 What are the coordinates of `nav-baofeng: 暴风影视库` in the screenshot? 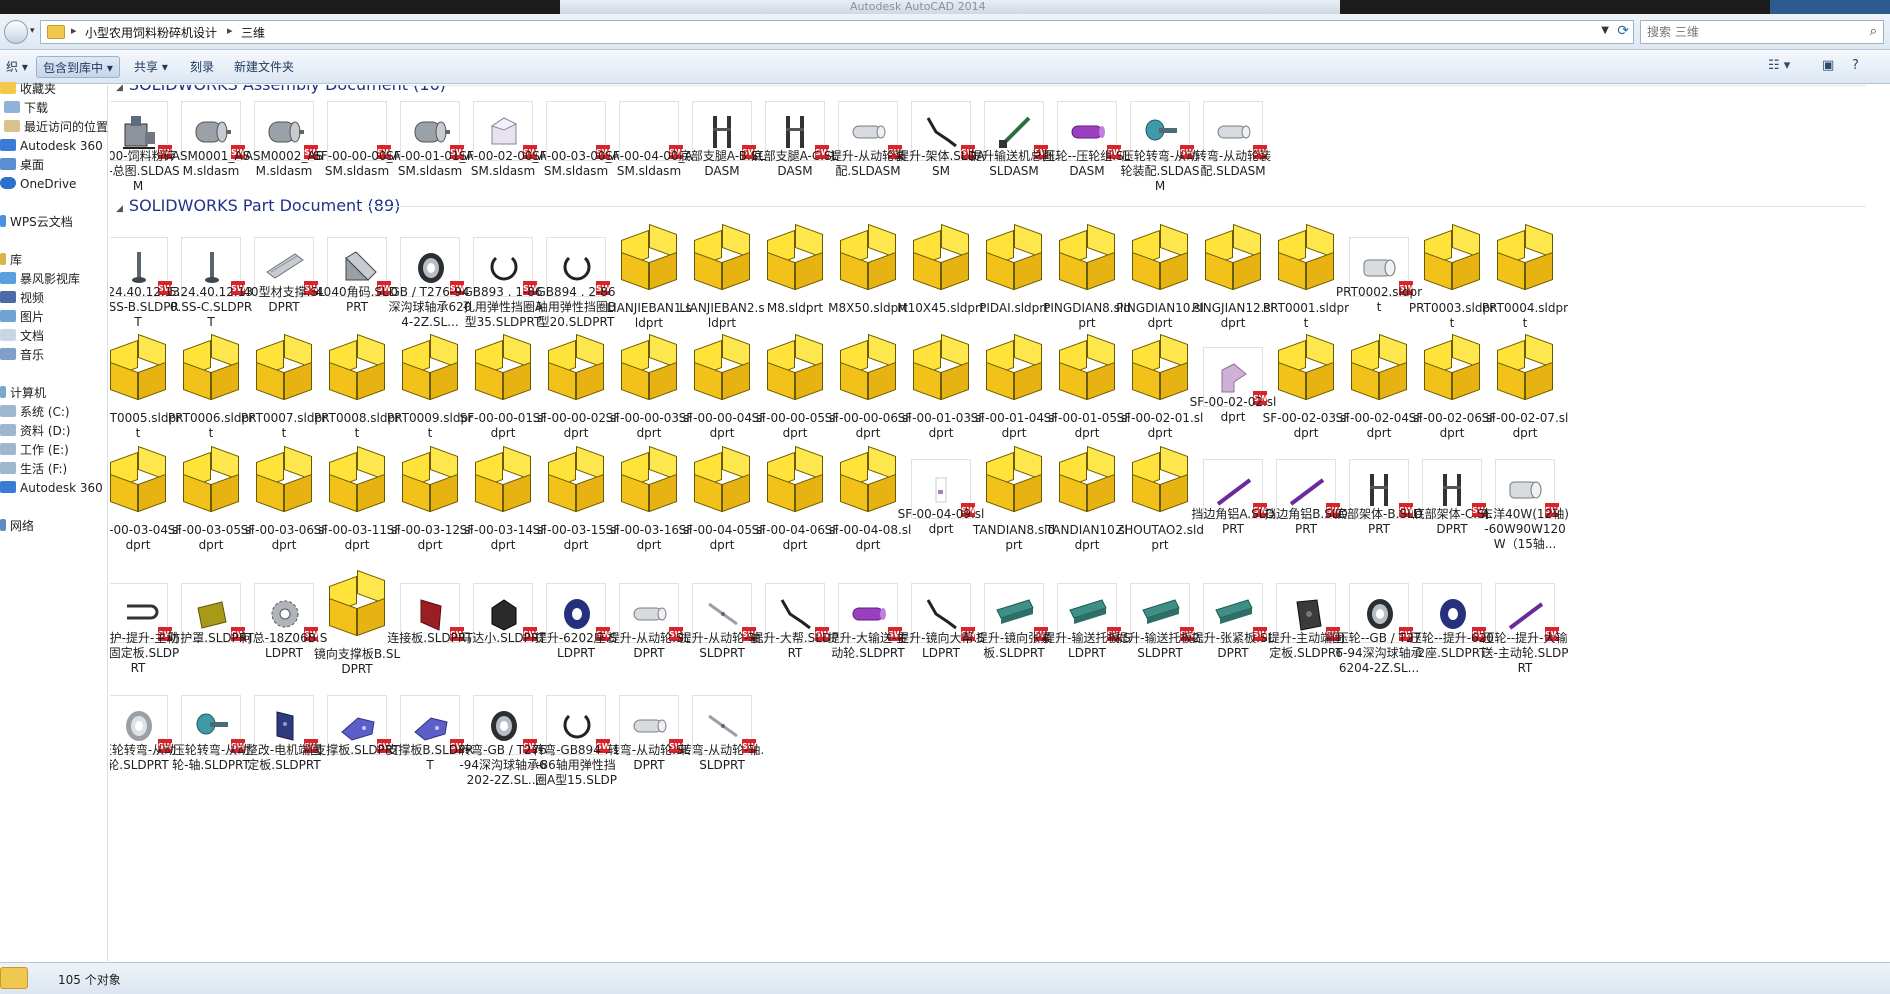 It's located at (40, 279).